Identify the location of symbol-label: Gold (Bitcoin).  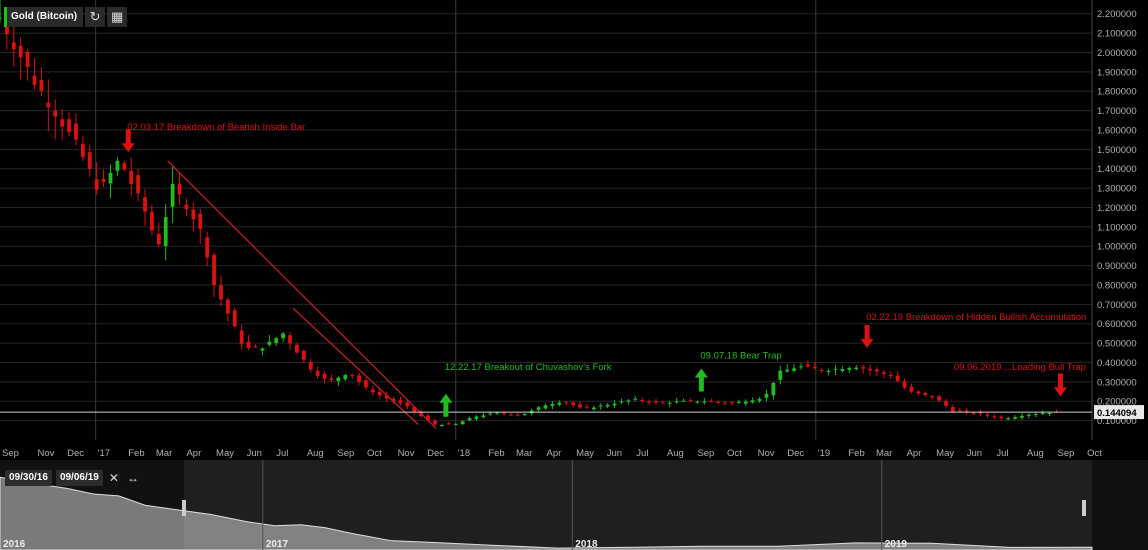
(44, 17).